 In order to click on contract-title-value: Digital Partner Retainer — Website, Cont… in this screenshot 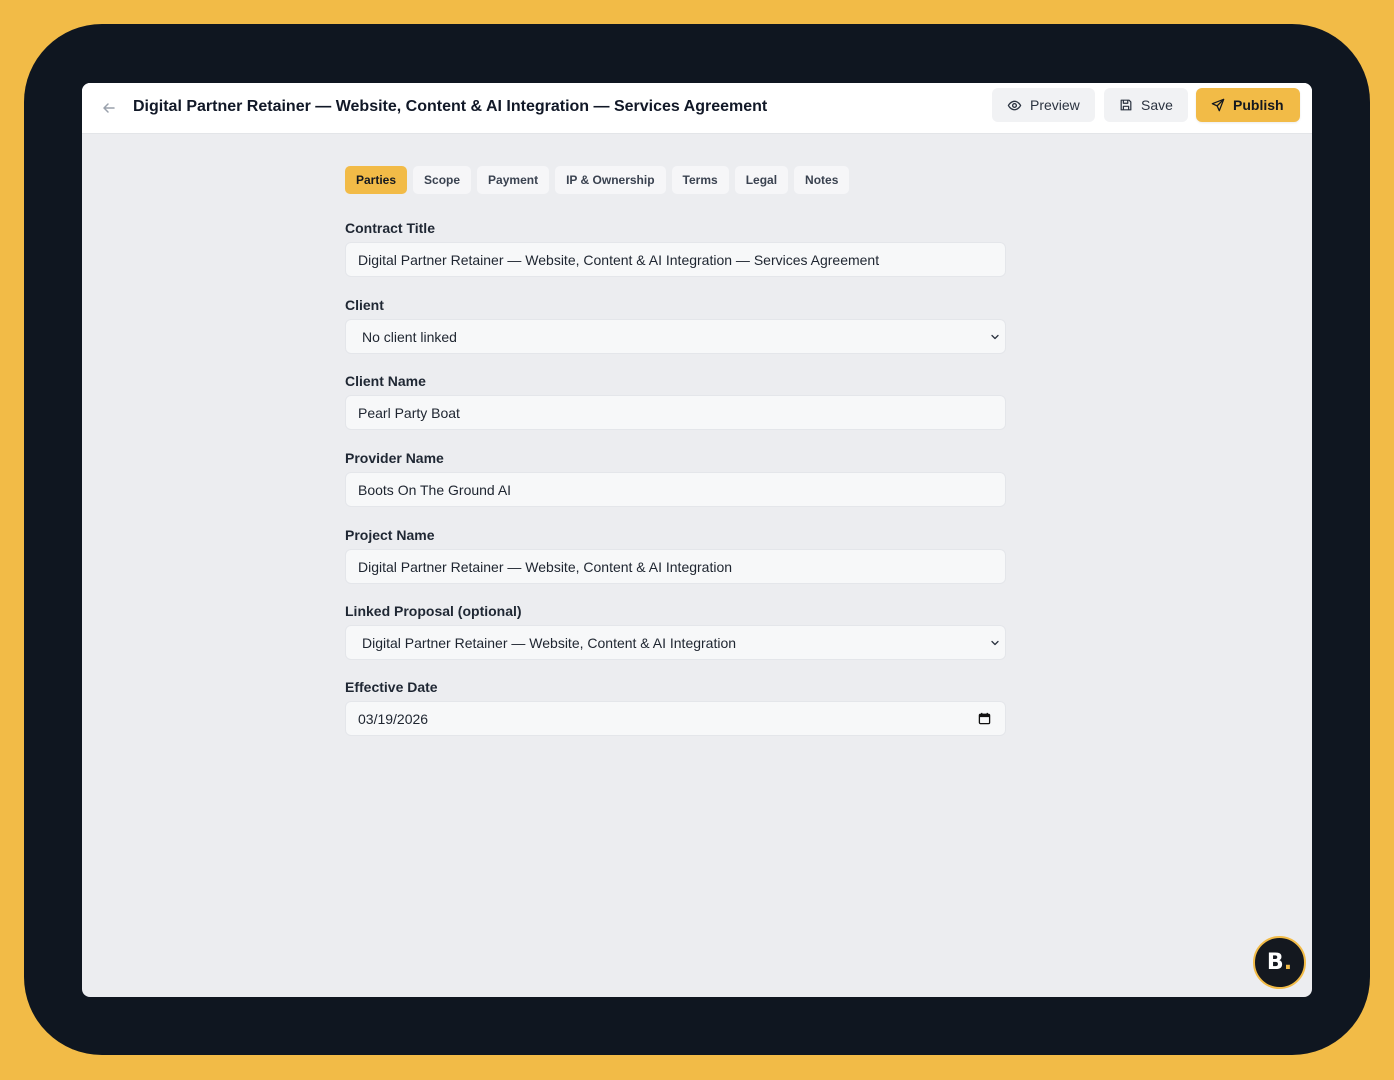, I will do `click(619, 259)`.